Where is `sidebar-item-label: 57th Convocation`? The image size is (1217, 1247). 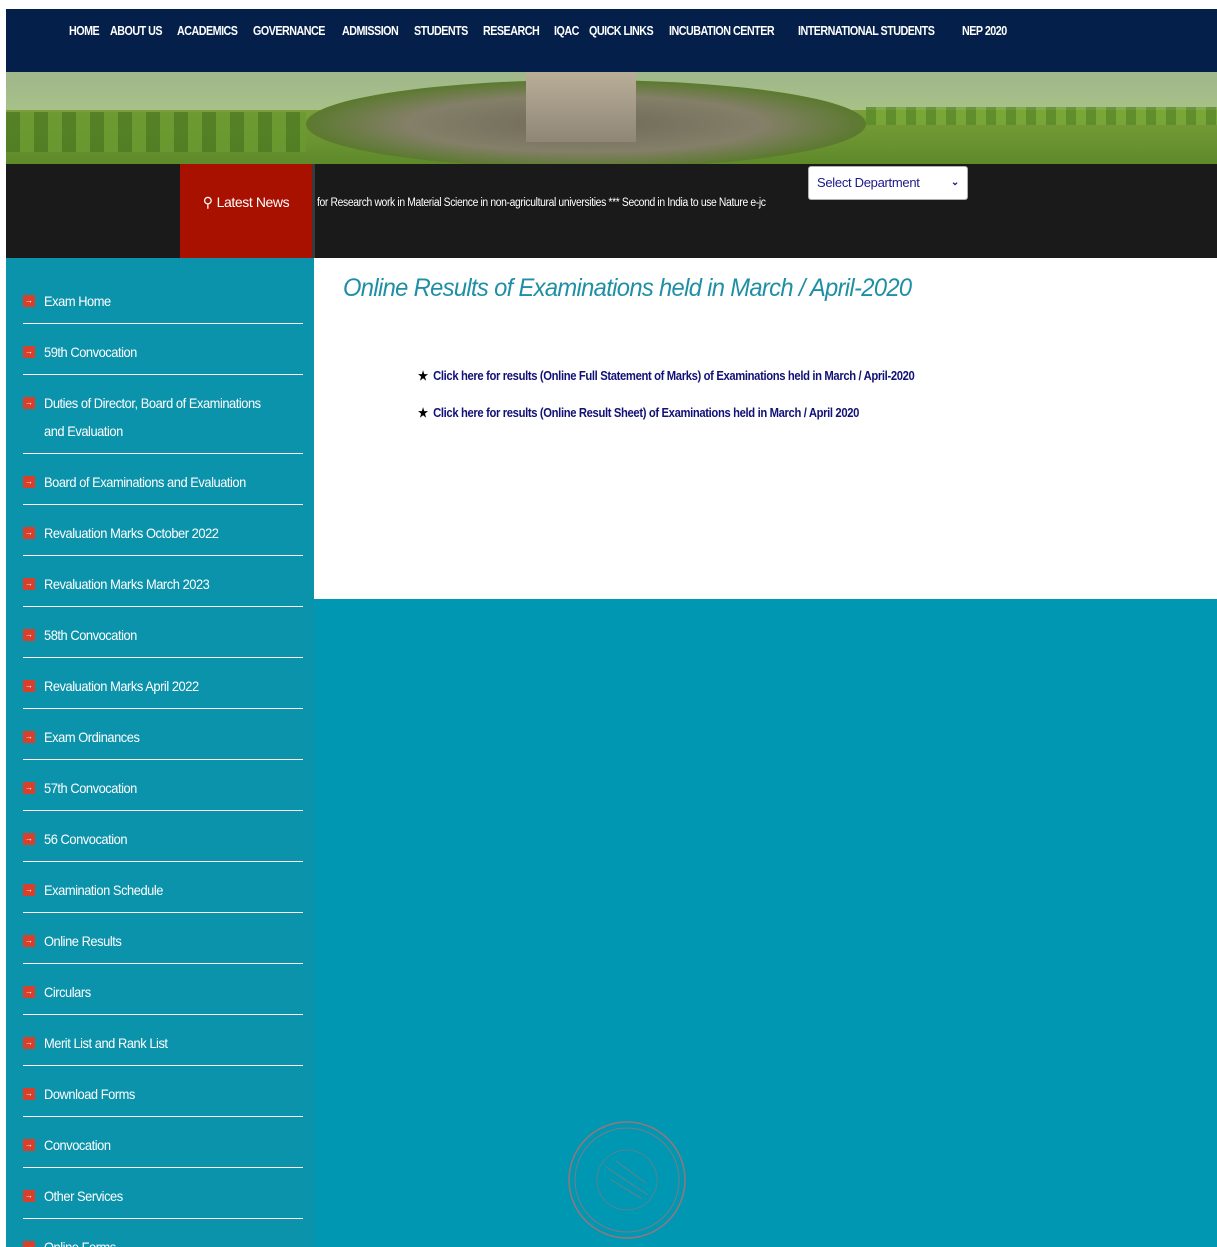
sidebar-item-label: 57th Convocation is located at coordinates (163, 788).